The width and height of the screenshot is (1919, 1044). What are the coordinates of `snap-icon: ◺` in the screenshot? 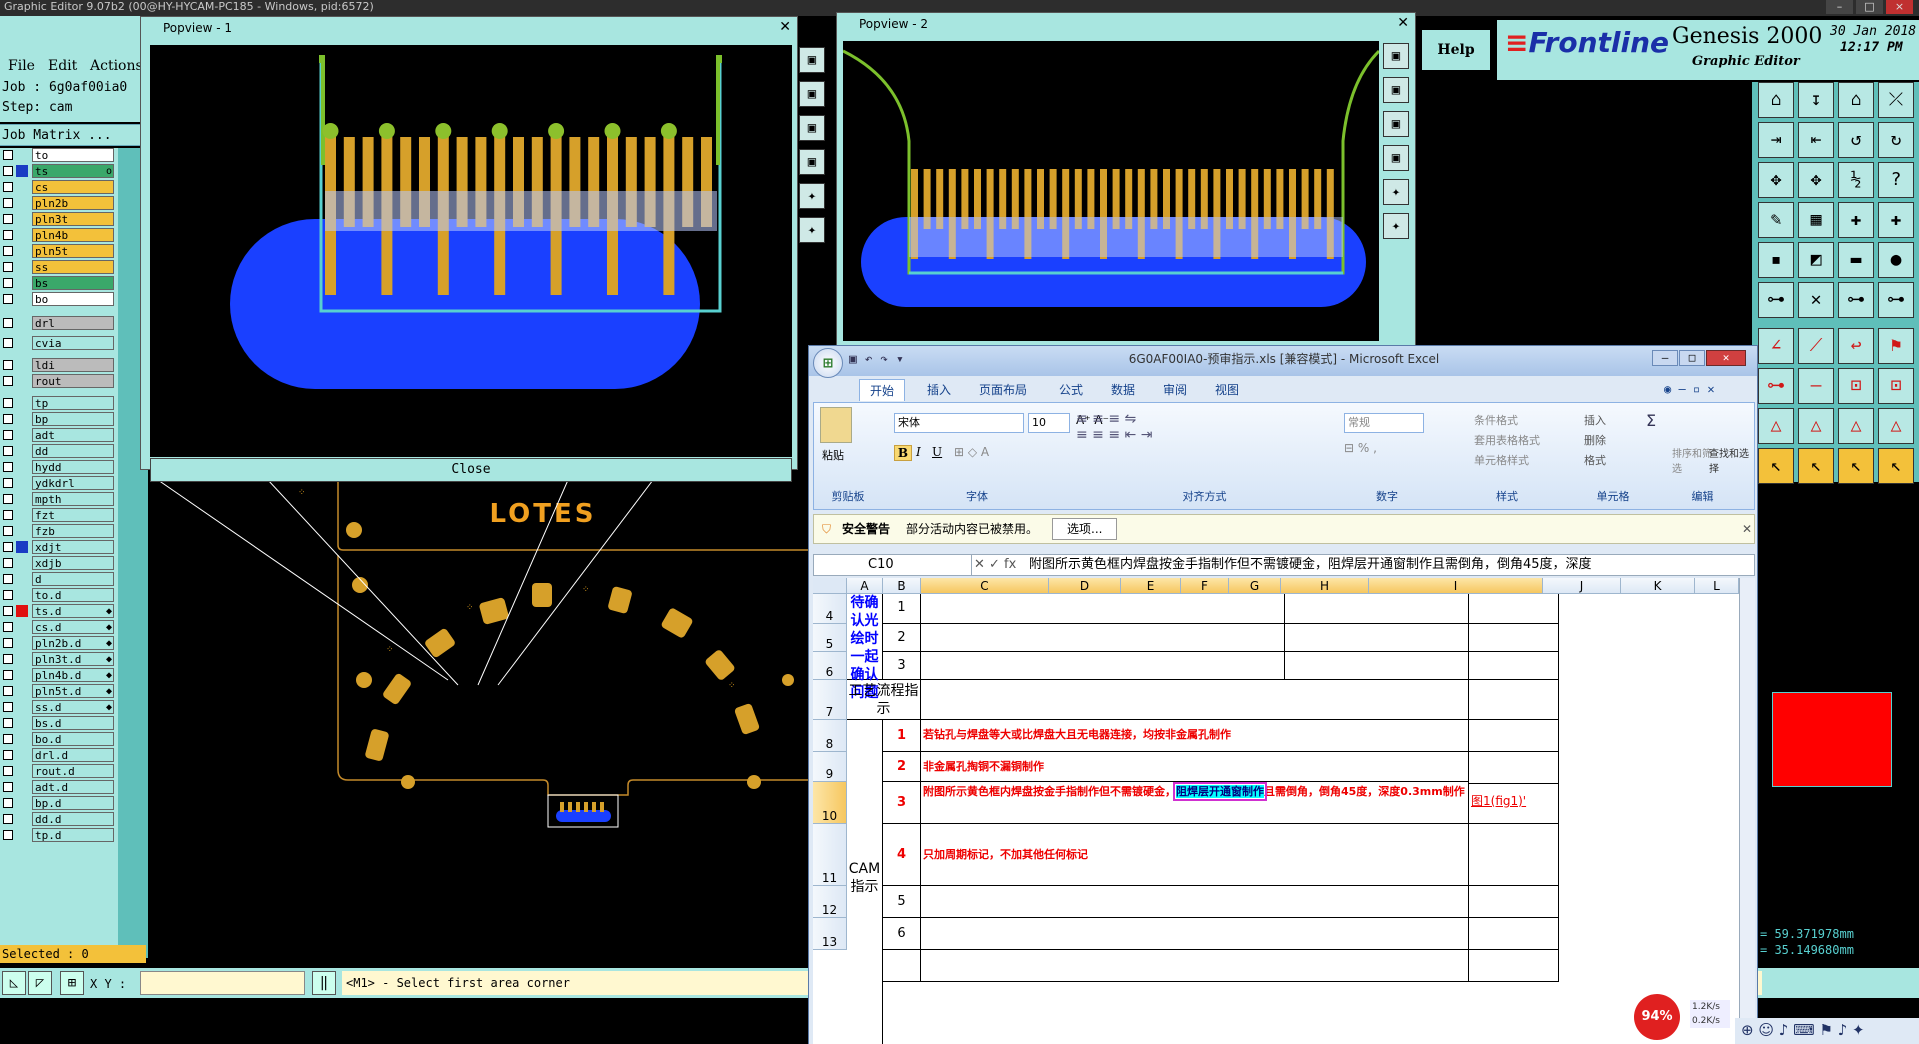 It's located at (14, 983).